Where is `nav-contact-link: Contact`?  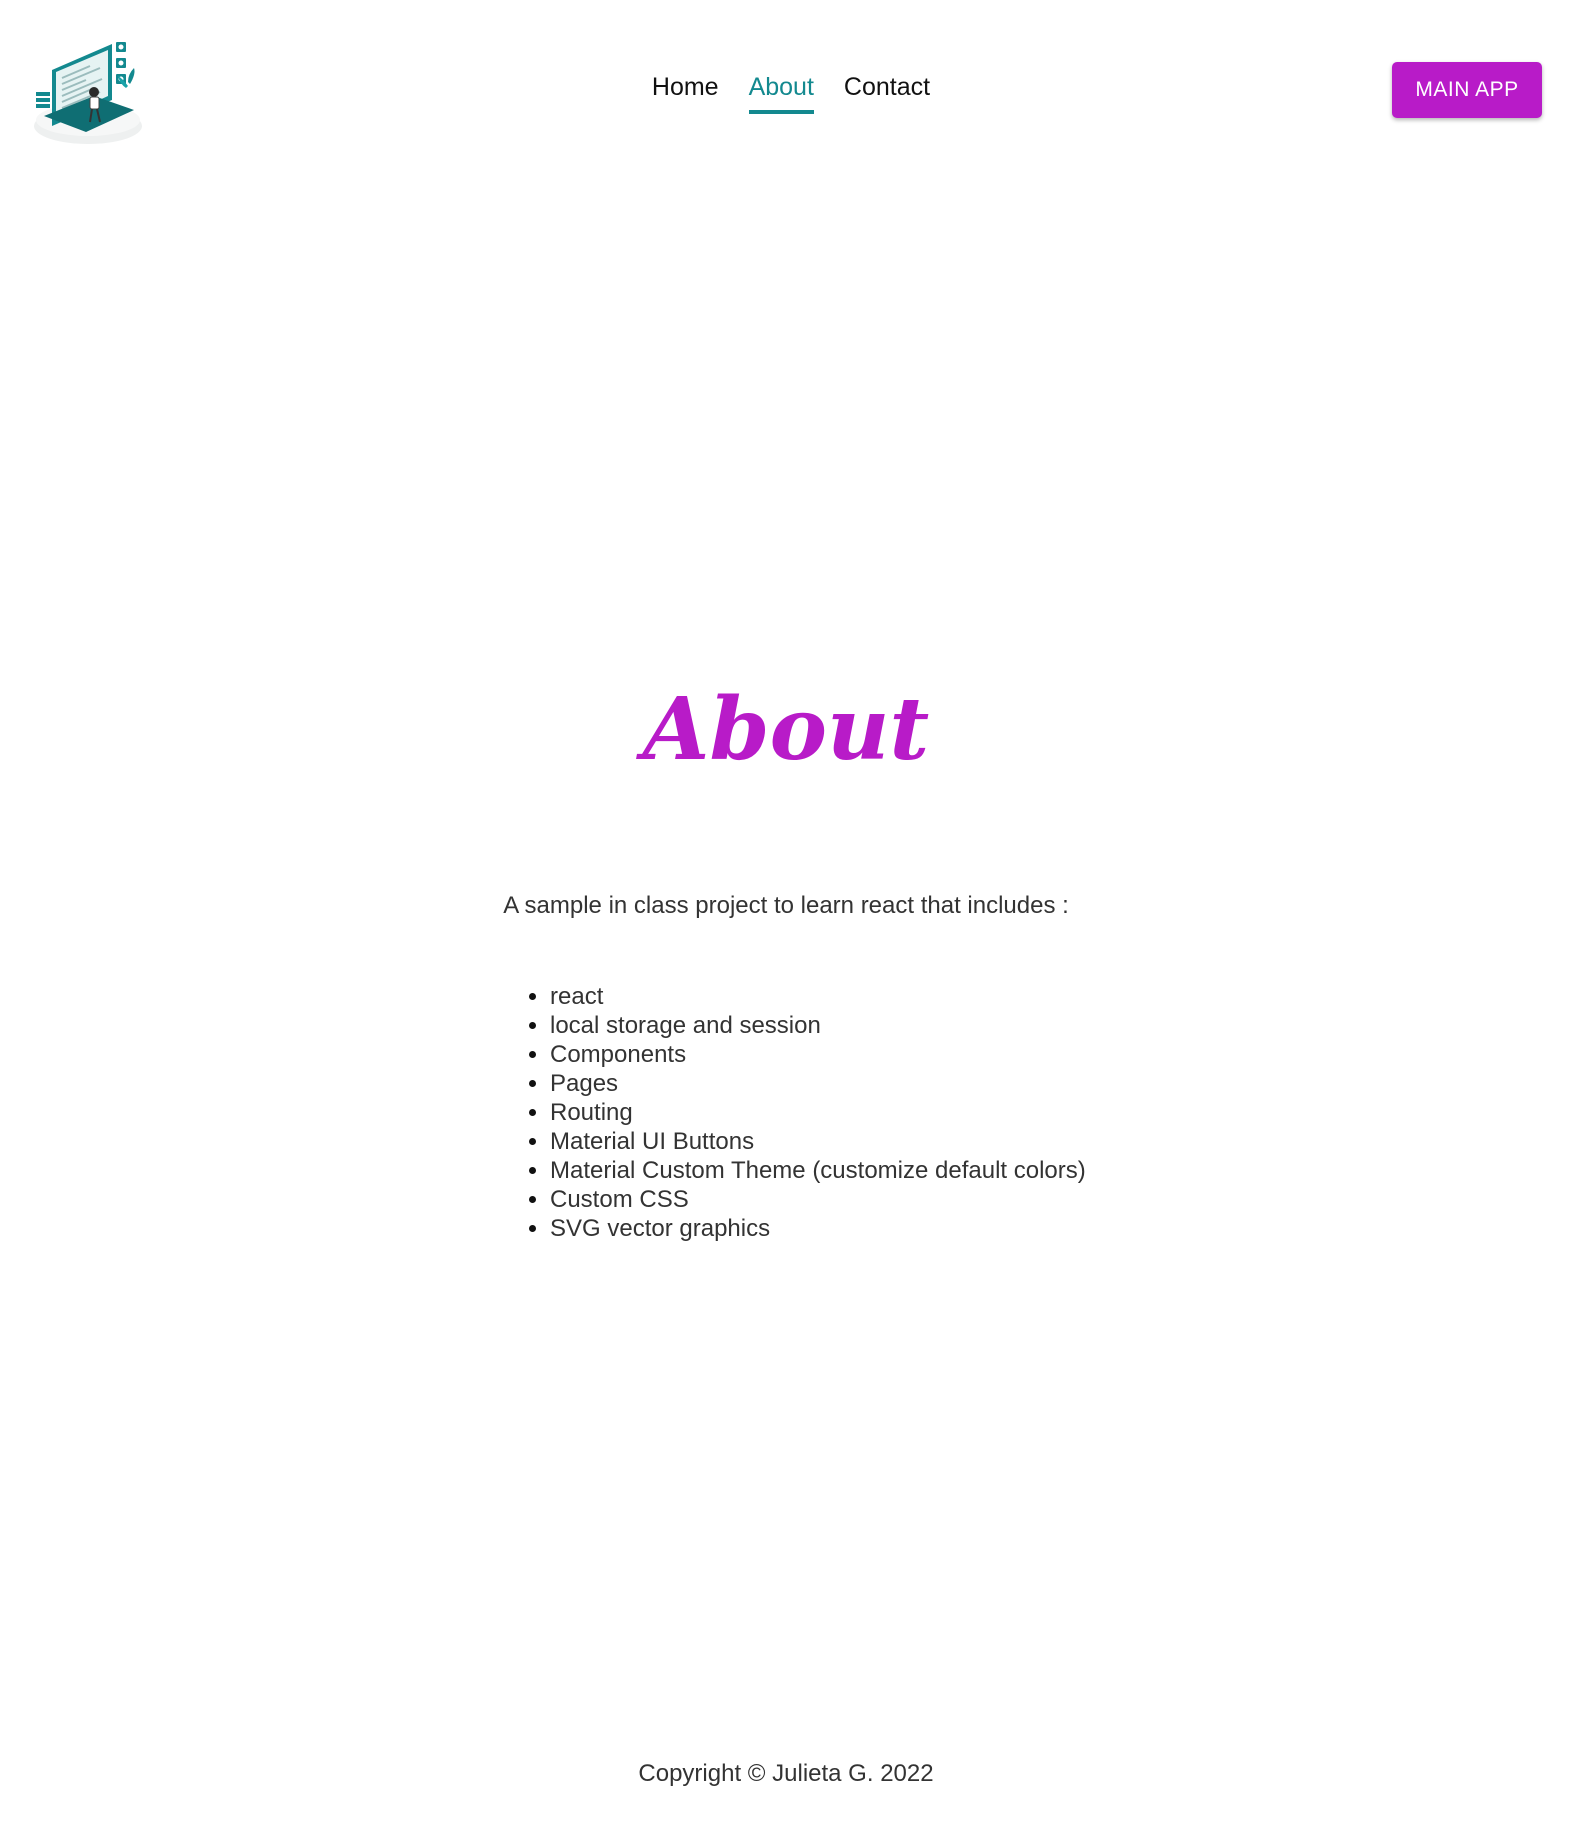
nav-contact-link: Contact is located at coordinates (887, 92).